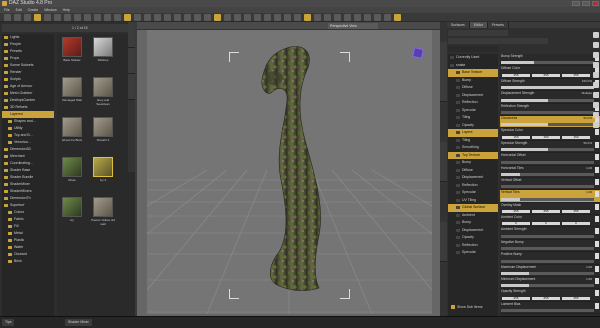  I want to click on surface-property: Ambient Color 0 0 0, so click(550, 221).